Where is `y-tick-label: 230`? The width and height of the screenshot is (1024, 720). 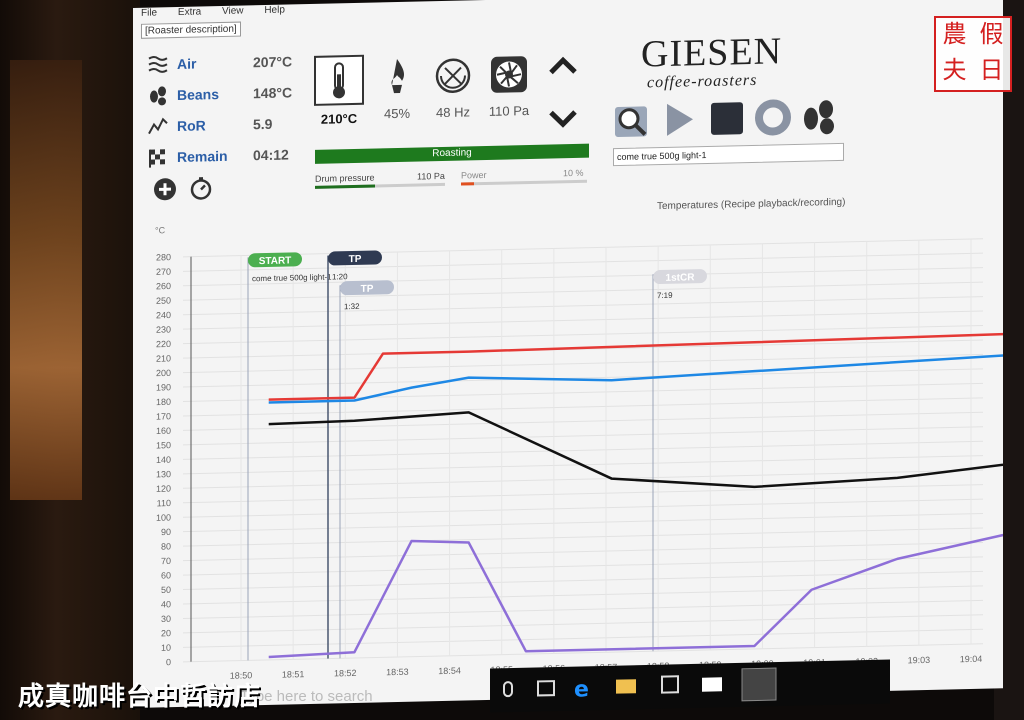 y-tick-label: 230 is located at coordinates (163, 329).